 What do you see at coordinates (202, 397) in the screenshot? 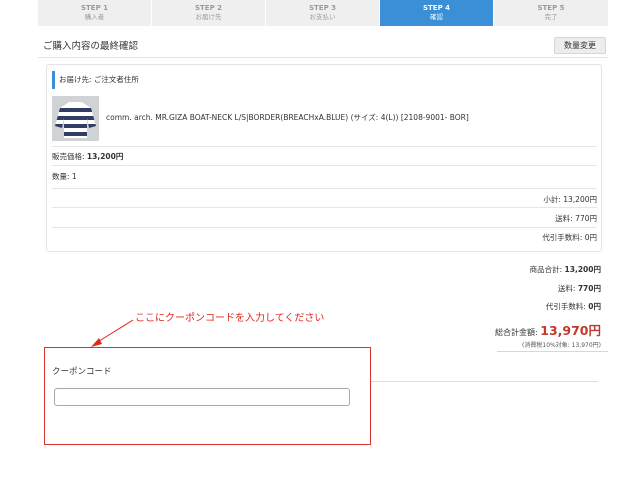
I see `coupon-code-input` at bounding box center [202, 397].